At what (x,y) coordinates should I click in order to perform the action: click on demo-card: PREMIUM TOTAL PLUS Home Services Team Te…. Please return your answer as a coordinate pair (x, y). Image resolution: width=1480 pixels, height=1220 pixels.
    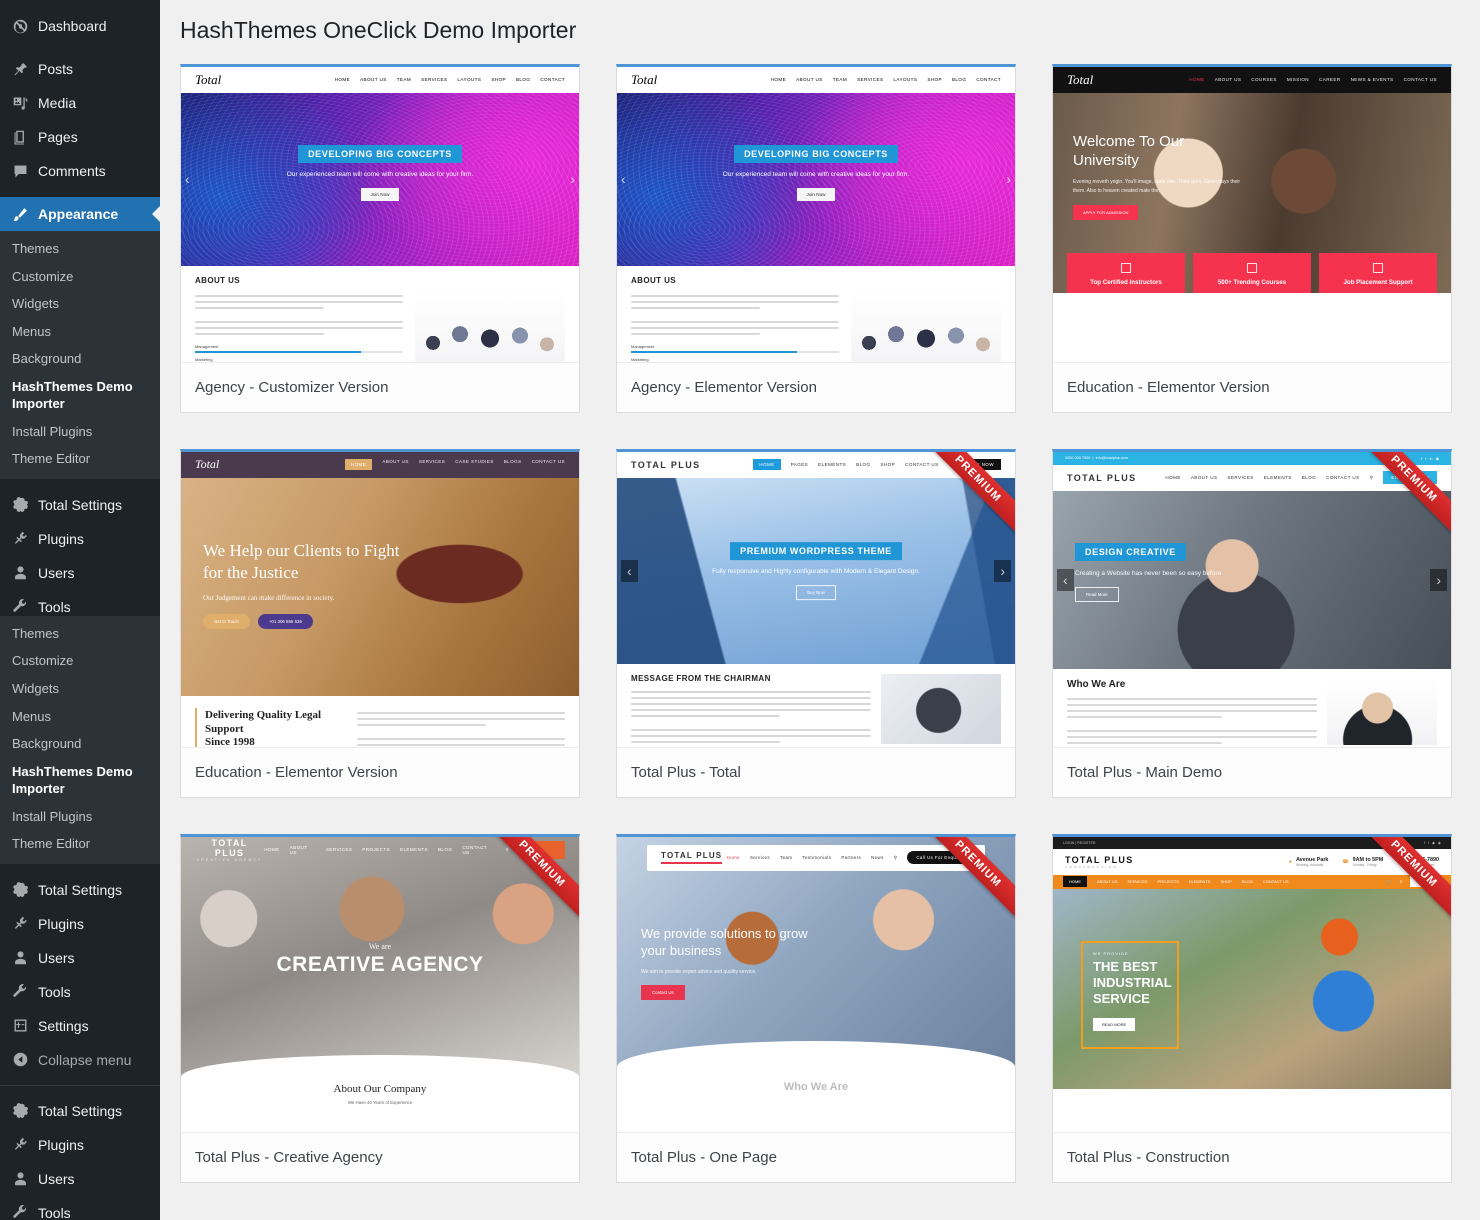
    Looking at the image, I should click on (816, 1008).